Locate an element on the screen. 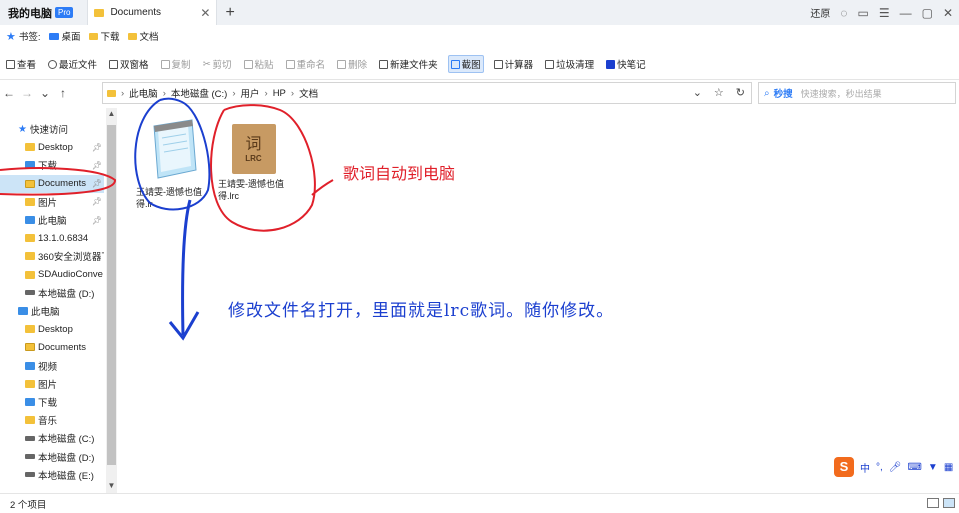 The image size is (959, 513). blue-ellipse is located at coordinates (172, 154).